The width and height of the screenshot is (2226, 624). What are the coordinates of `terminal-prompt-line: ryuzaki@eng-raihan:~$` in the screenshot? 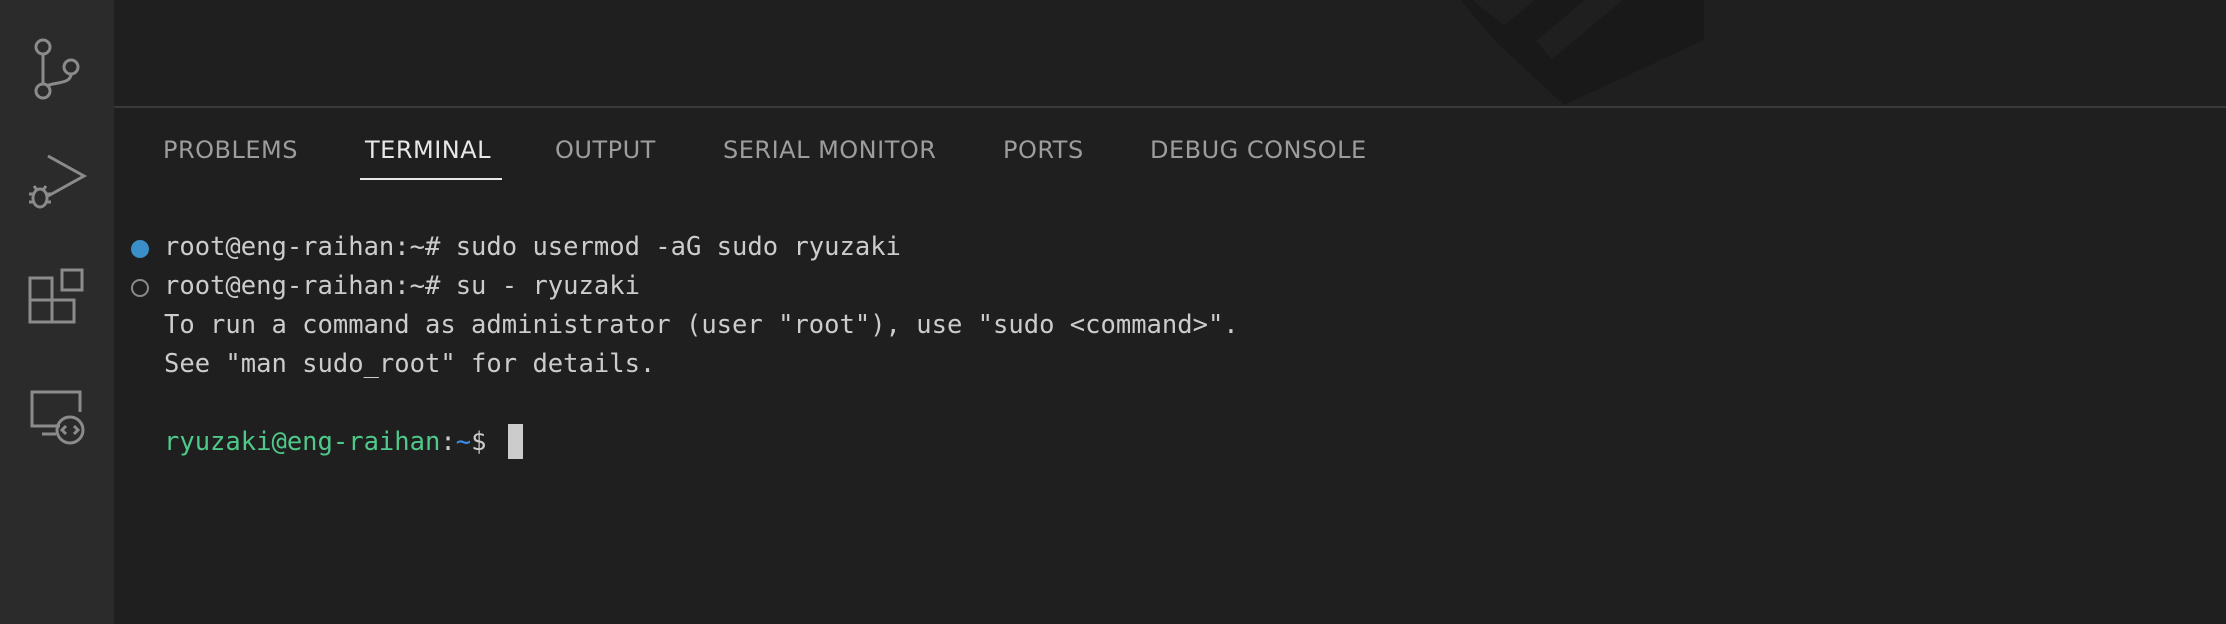 It's located at (343, 442).